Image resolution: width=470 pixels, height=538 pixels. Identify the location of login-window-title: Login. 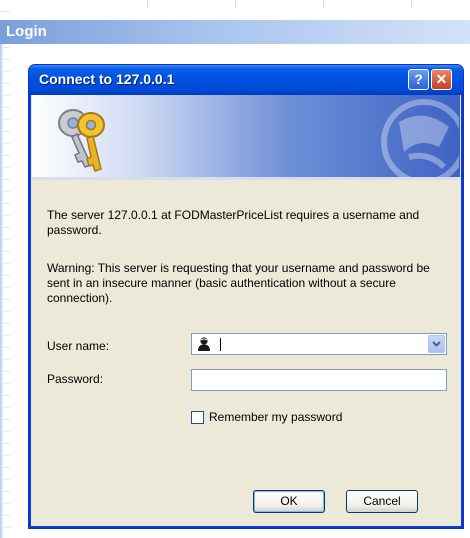
(26, 31).